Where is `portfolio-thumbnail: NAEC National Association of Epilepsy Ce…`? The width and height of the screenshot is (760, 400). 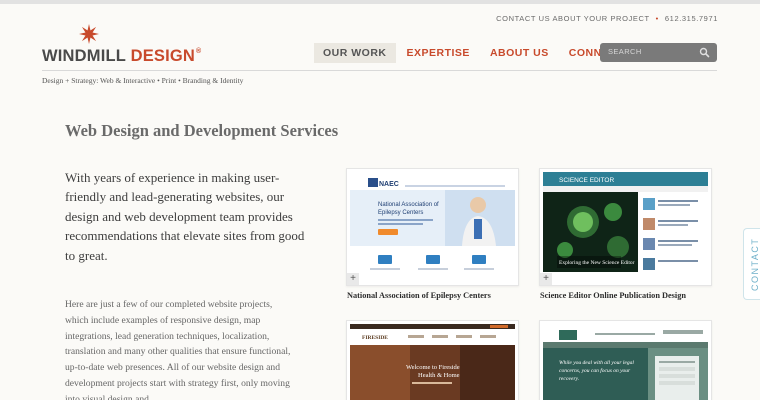 portfolio-thumbnail: NAEC National Association of Epilepsy Ce… is located at coordinates (432, 226).